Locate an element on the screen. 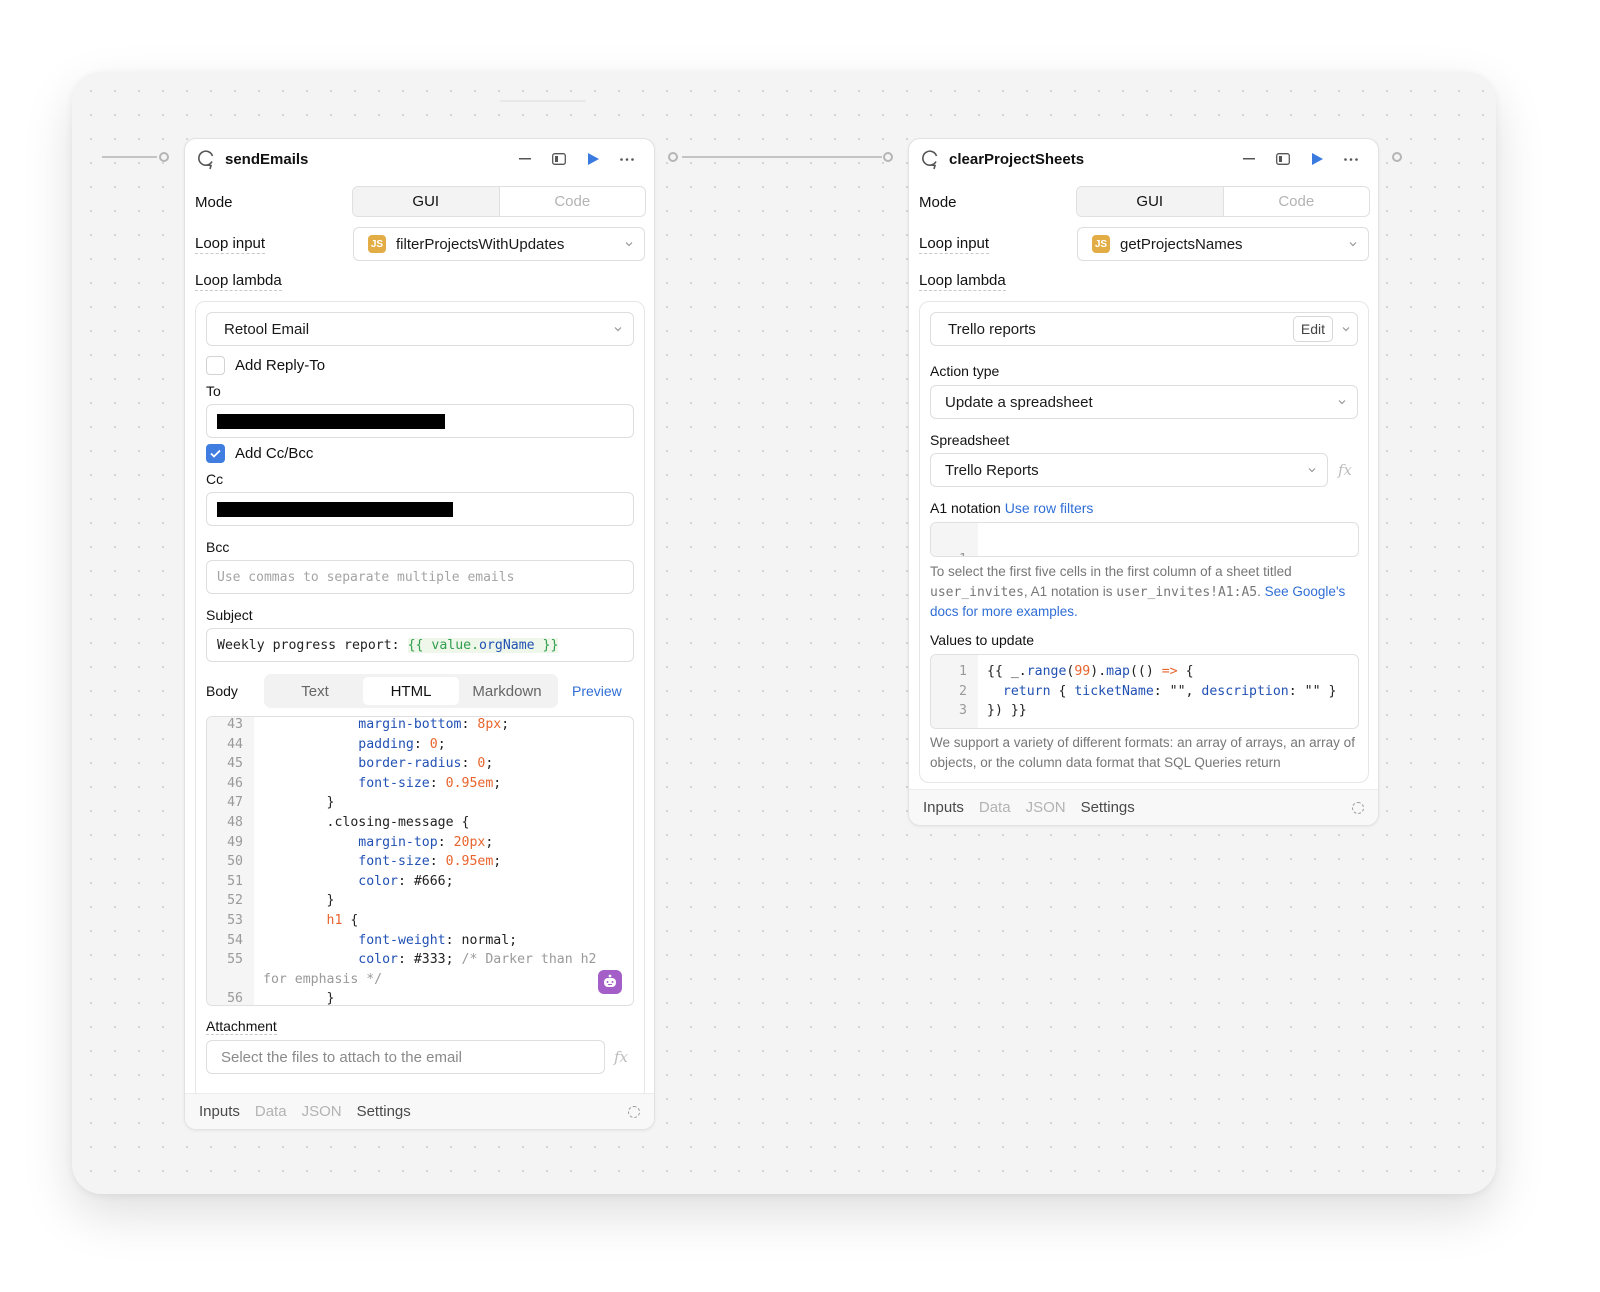  cc-bcc-checkbox is located at coordinates (215, 453).